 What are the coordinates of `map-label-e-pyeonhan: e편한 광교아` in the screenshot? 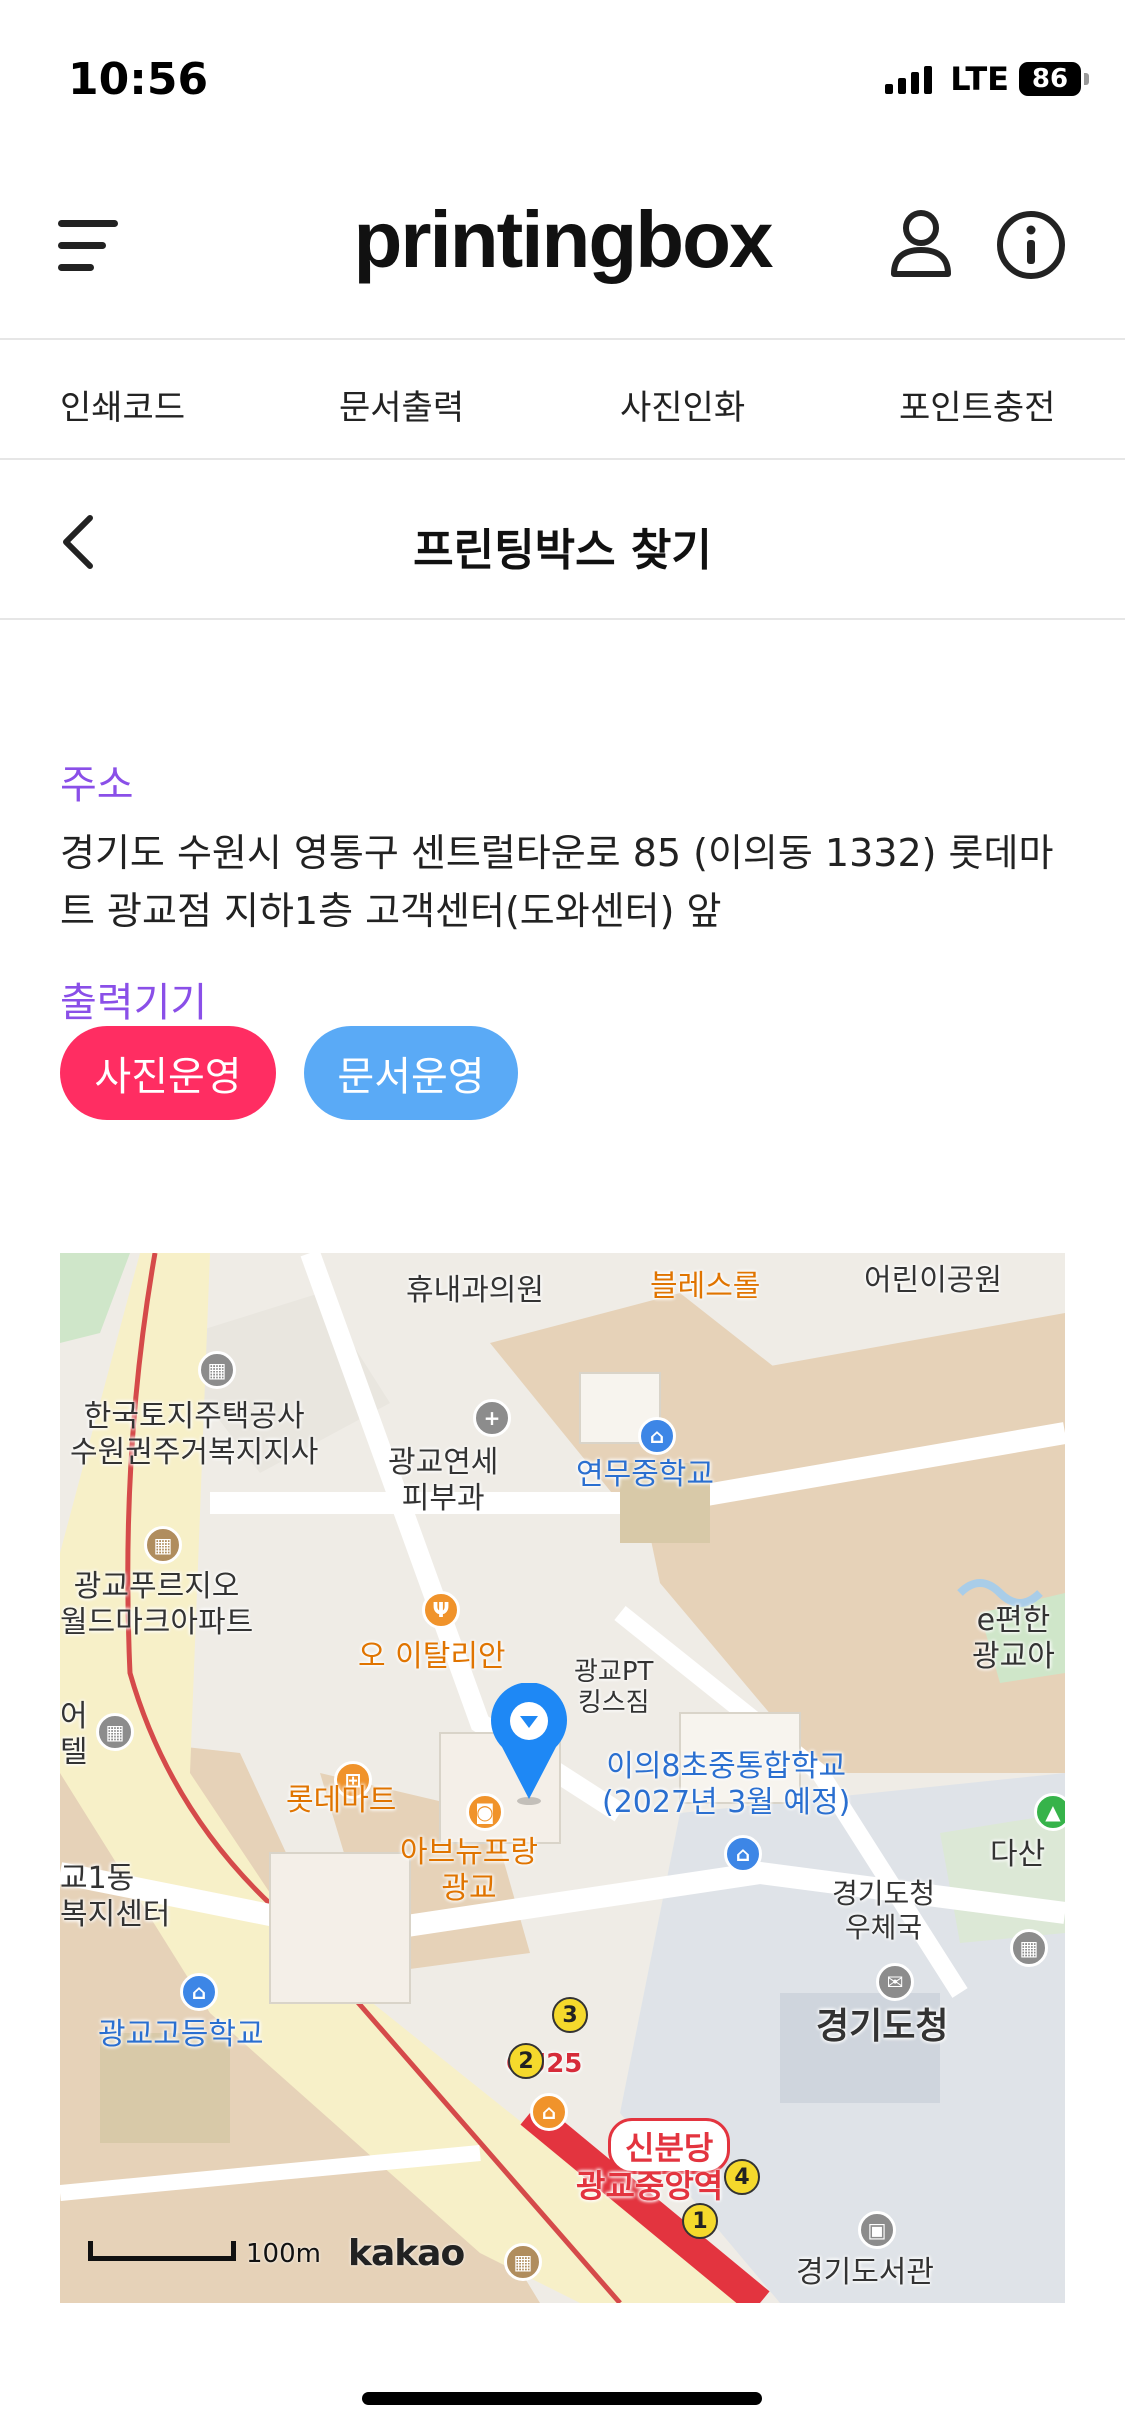 It's located at (1013, 1638).